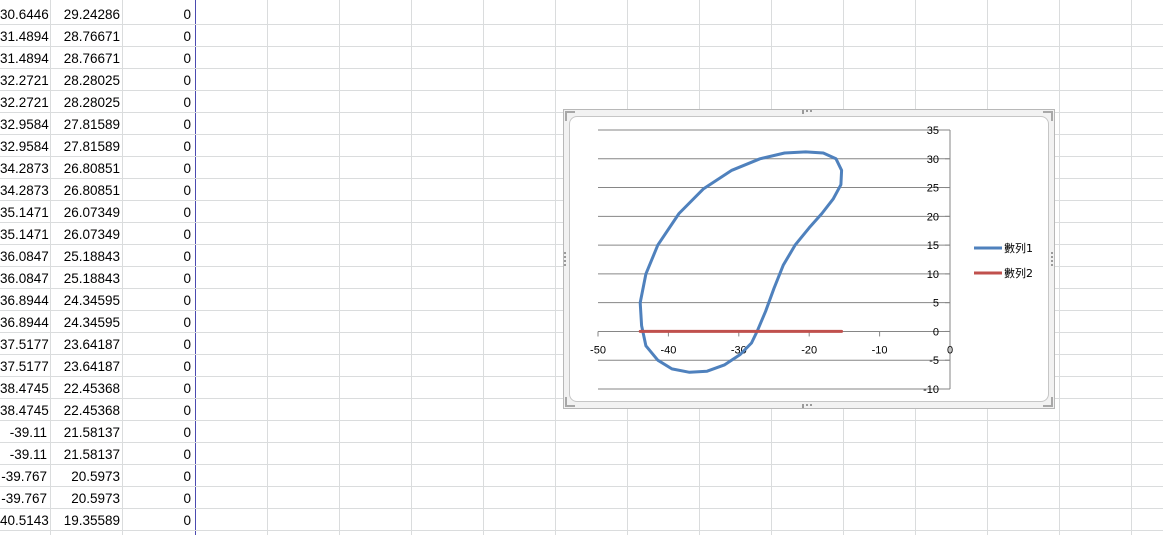 The image size is (1163, 535). What do you see at coordinates (668, 350) in the screenshot?
I see `x-tick-label: -40` at bounding box center [668, 350].